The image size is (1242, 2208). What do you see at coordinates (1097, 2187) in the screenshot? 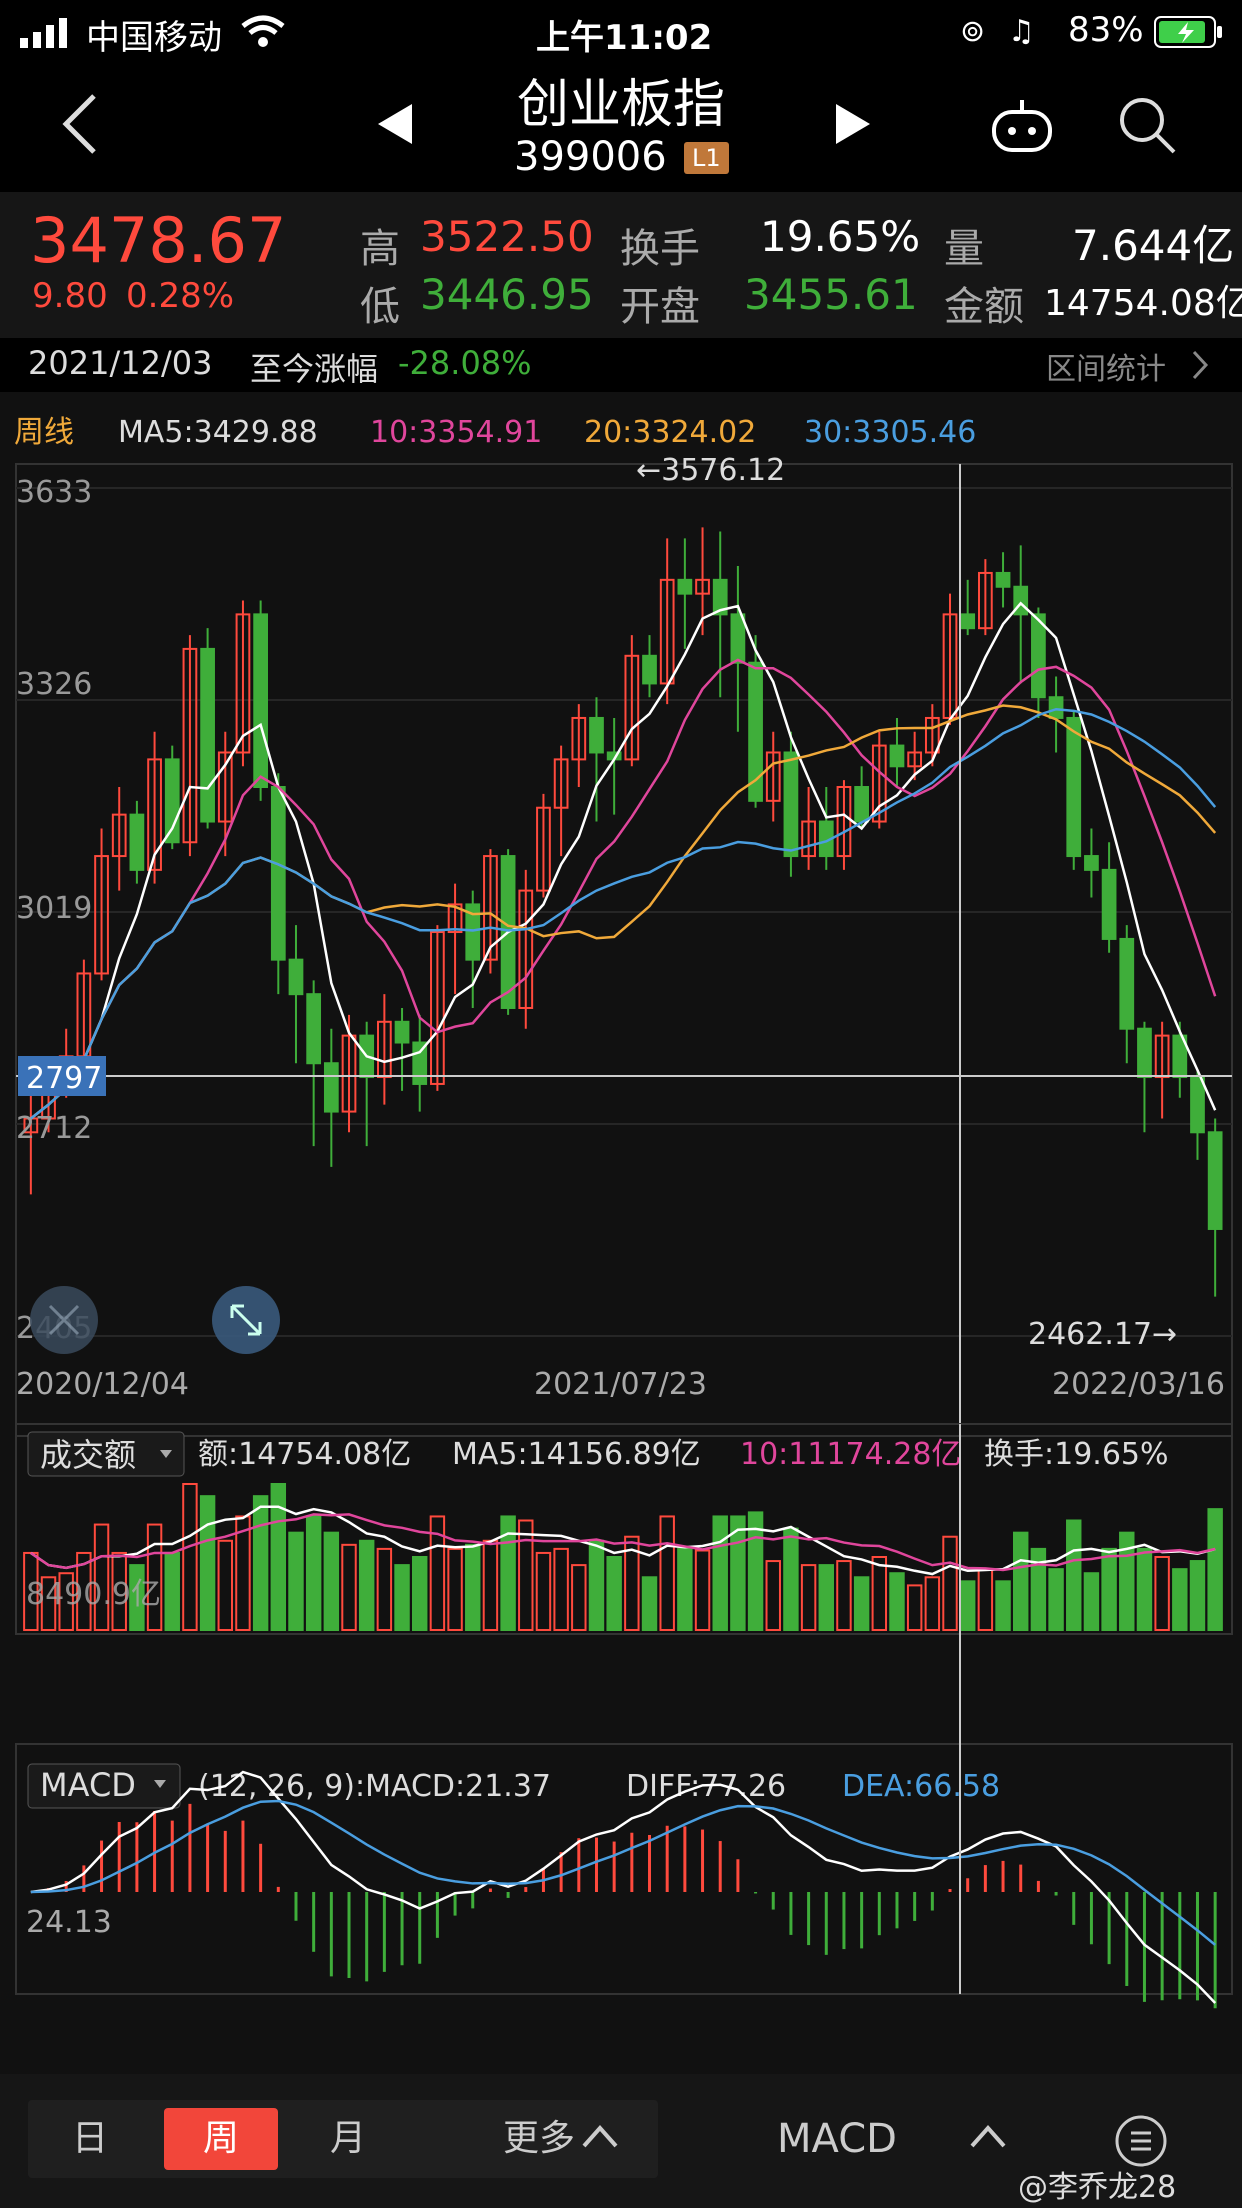
I see `watermark: @李乔龙28` at bounding box center [1097, 2187].